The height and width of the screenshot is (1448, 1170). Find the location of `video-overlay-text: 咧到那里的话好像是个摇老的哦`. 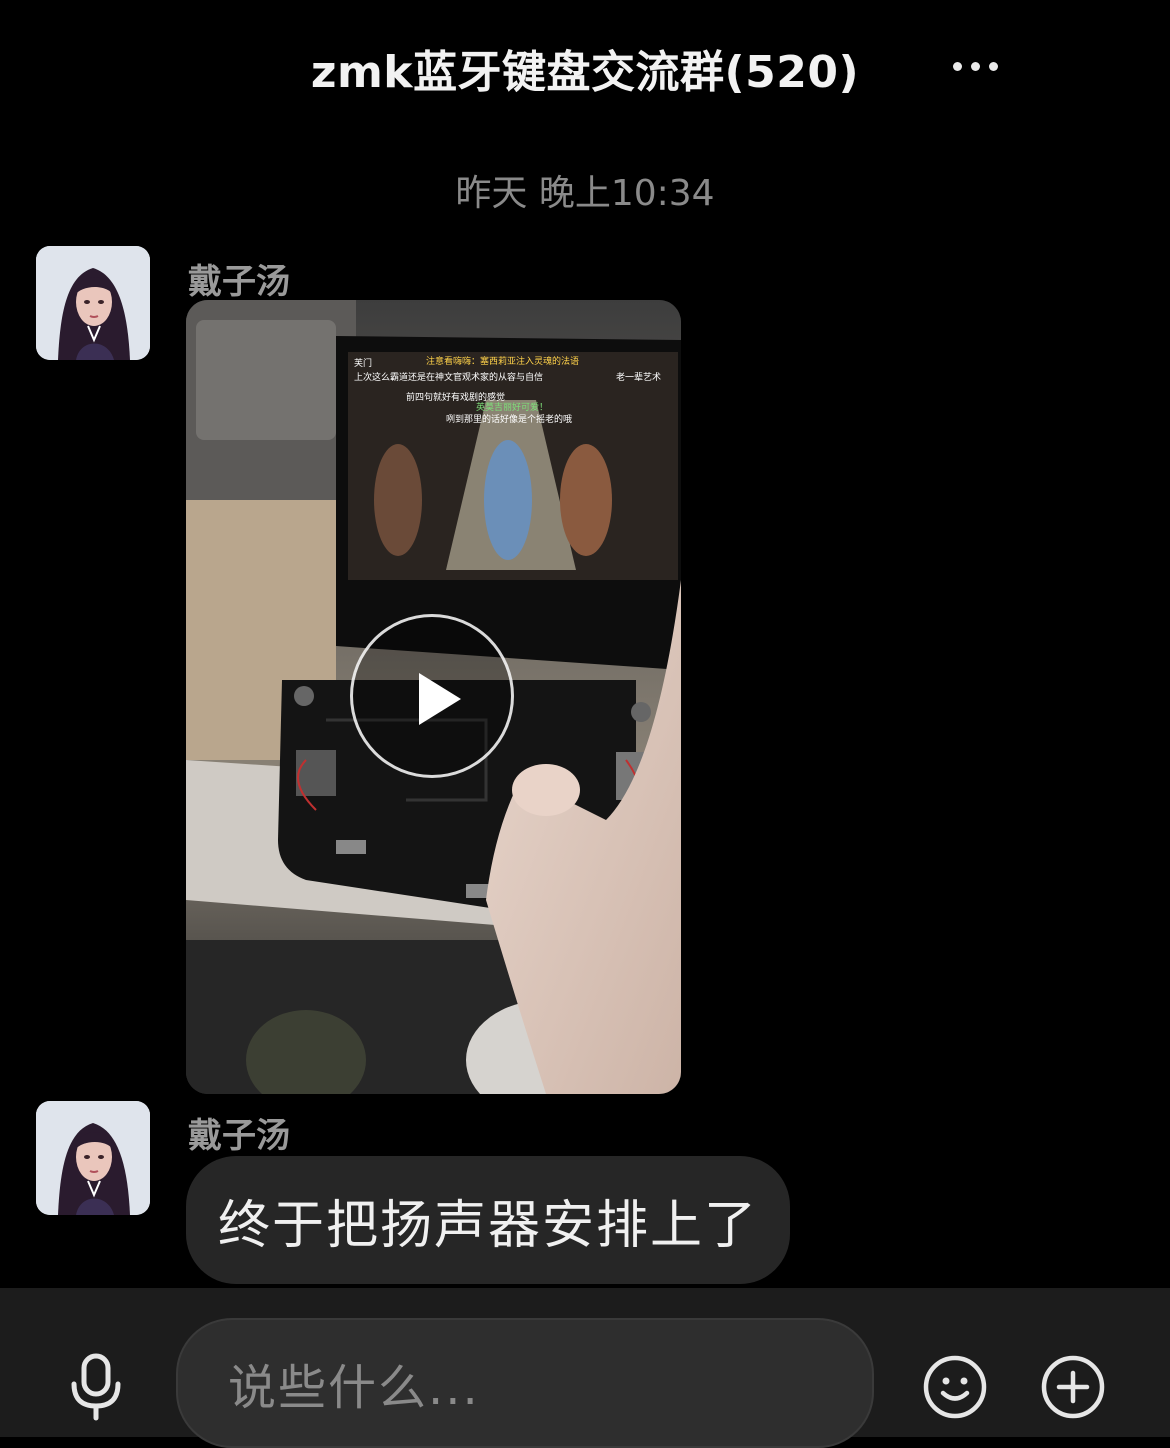

video-overlay-text: 咧到那里的话好像是个摇老的哦 is located at coordinates (509, 419).